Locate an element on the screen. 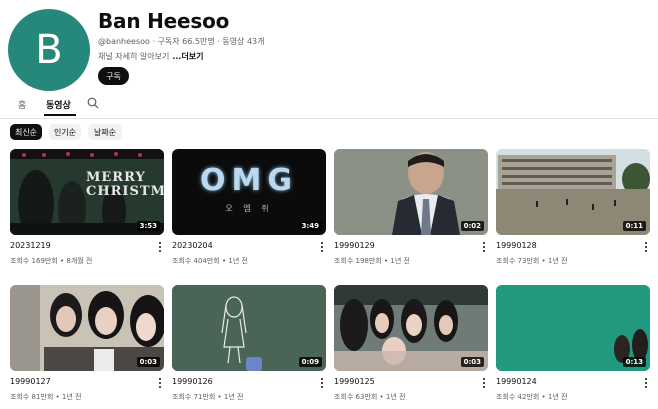 This screenshot has width=658, height=409. video-card: 0:03 19990125 조회수 63만회 • 1년 전 is located at coordinates (411, 343).